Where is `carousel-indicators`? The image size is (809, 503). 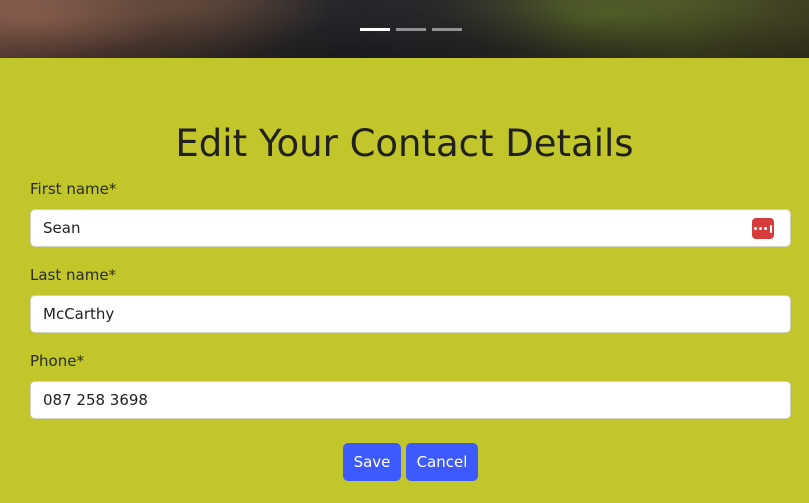 carousel-indicators is located at coordinates (411, 29).